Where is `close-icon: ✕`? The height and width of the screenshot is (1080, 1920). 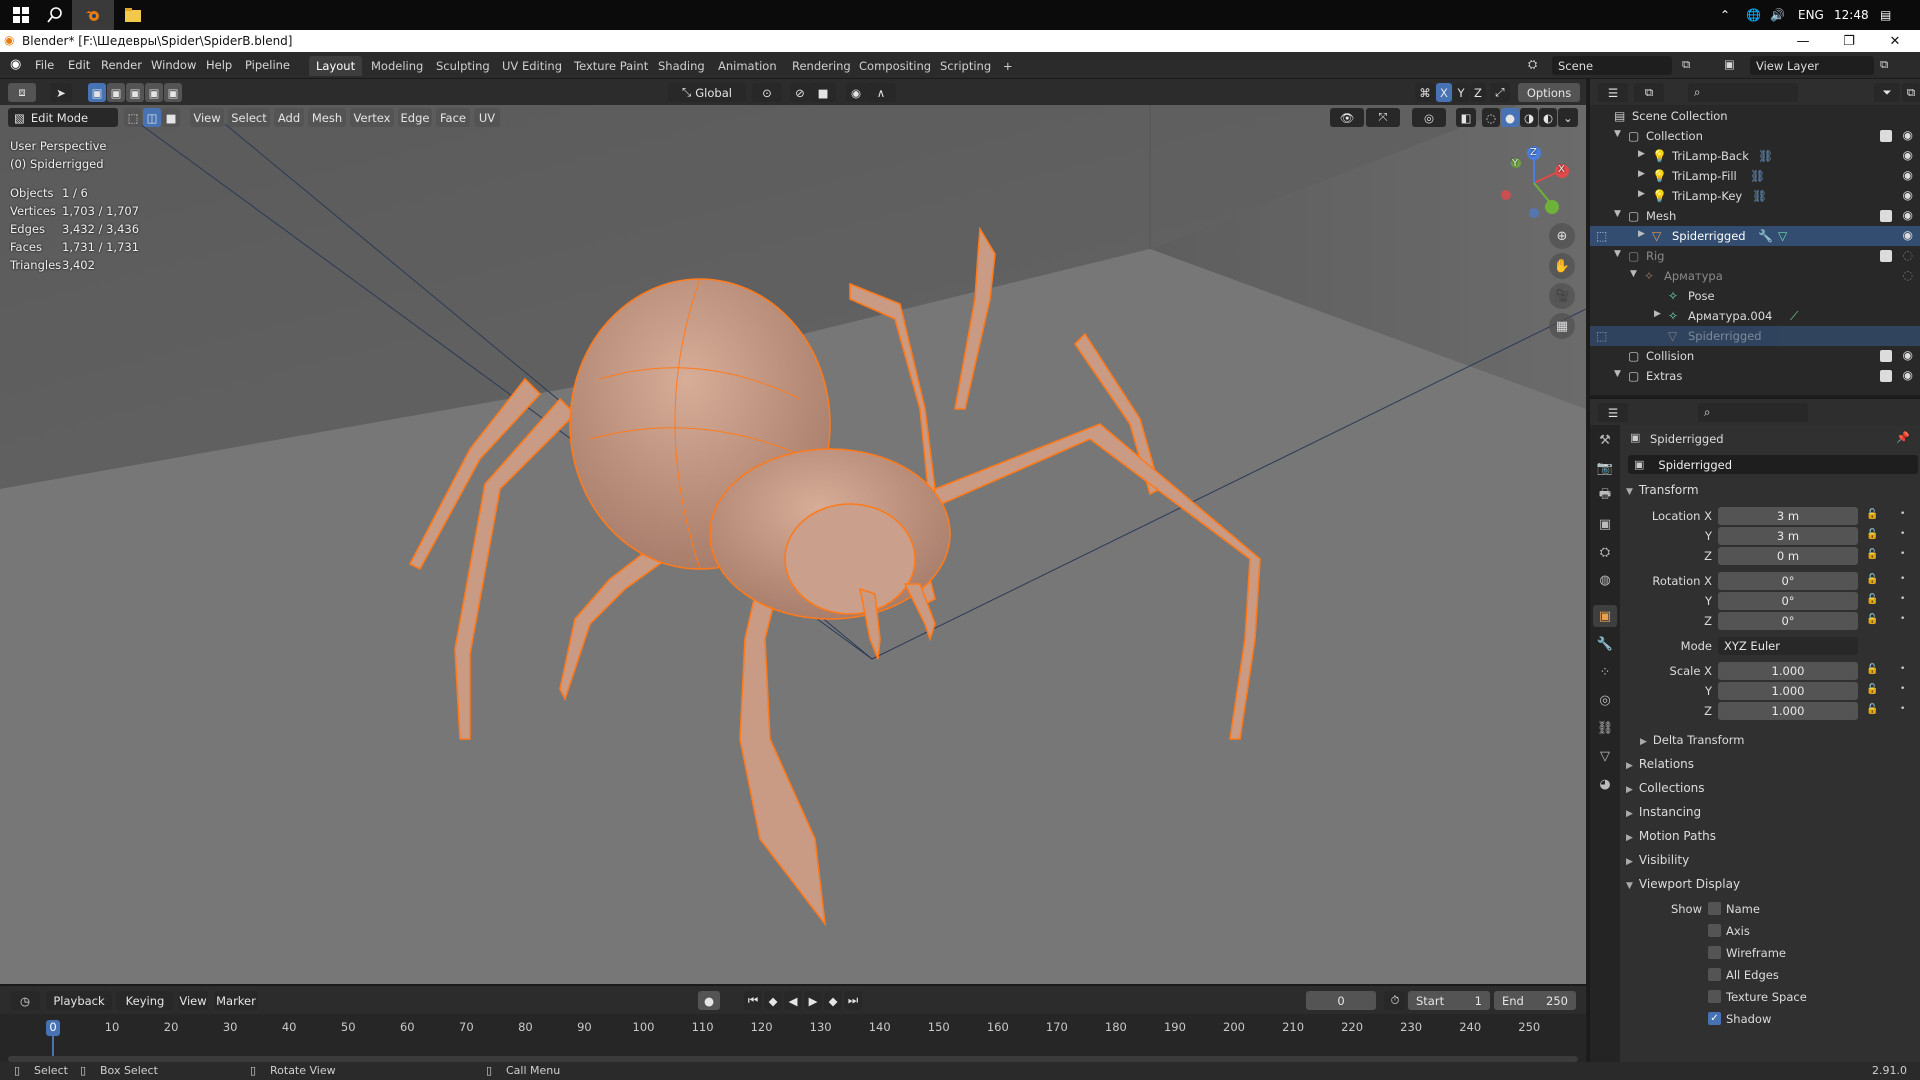
close-icon: ✕ is located at coordinates (1895, 41).